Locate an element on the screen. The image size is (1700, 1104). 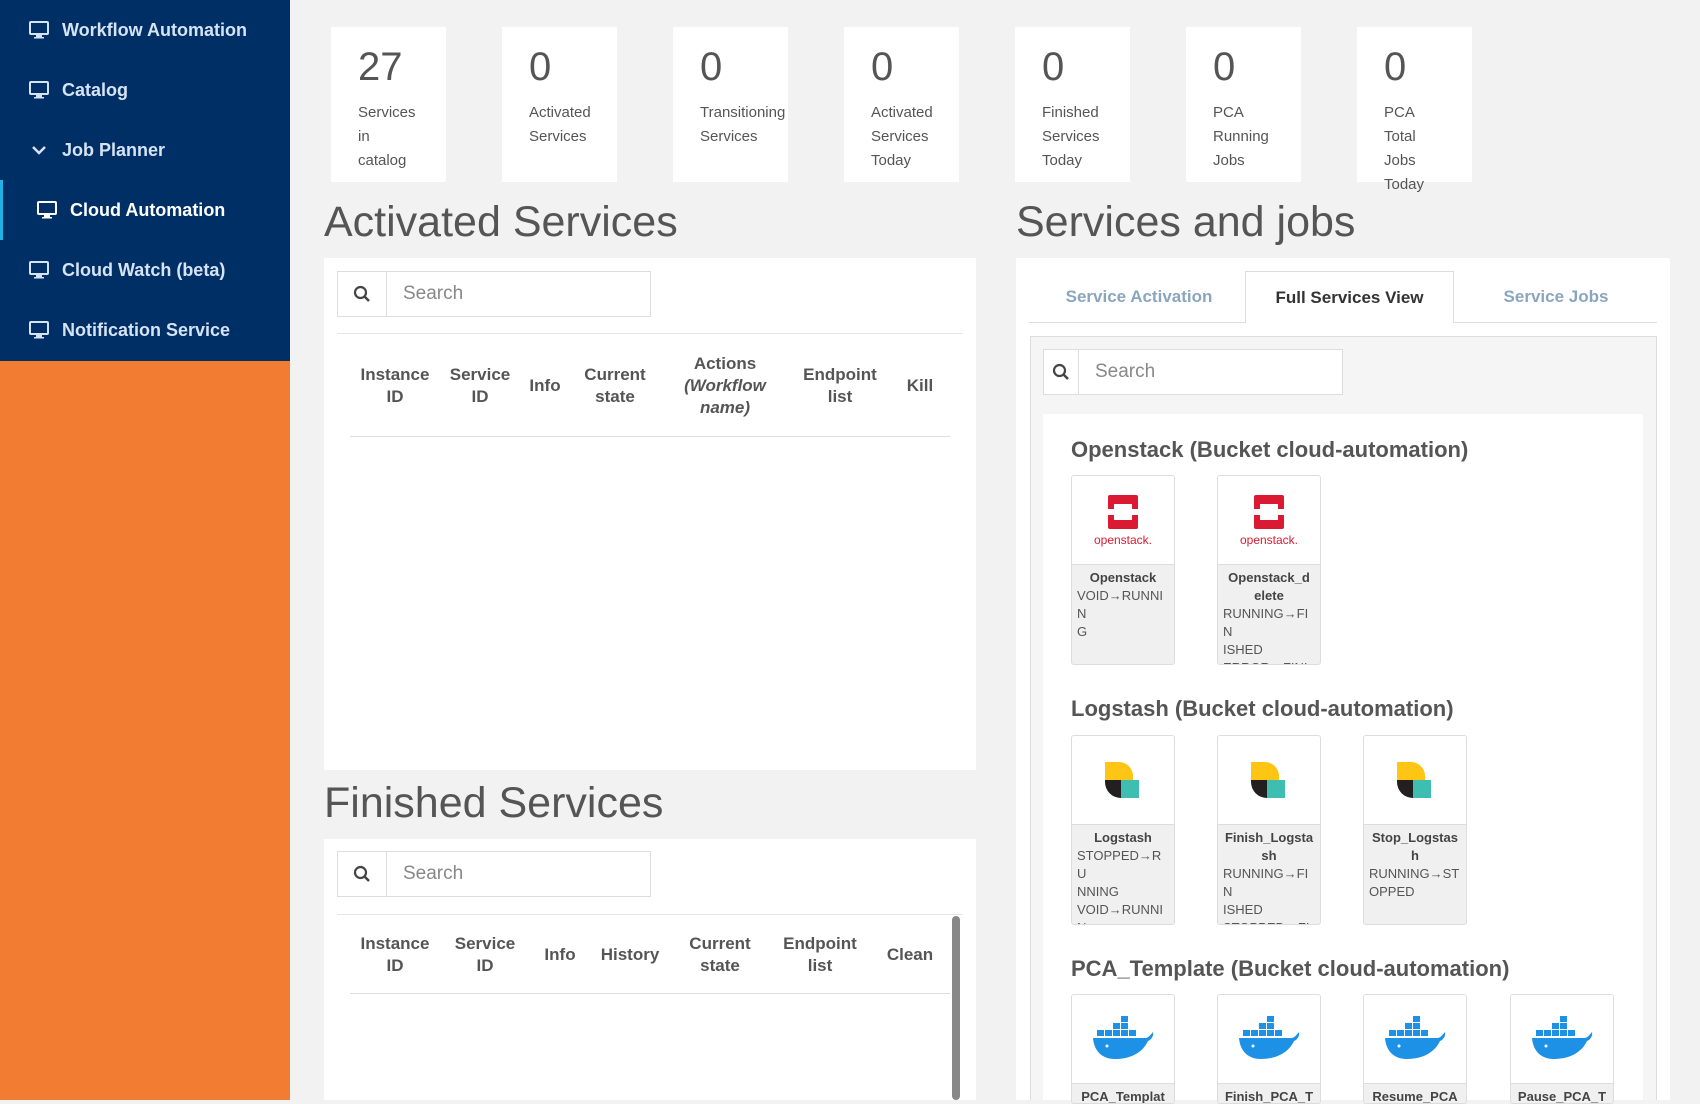
stat-activated-services: 0 Activated Services is located at coordinates (559, 104).